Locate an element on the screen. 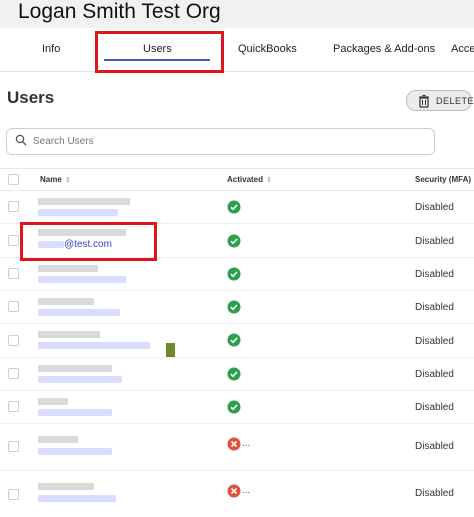 The image size is (474, 517). search-box is located at coordinates (220, 141).